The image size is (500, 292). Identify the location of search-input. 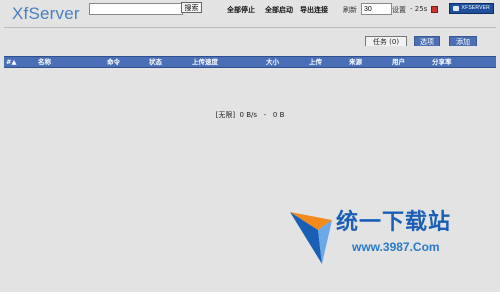
(136, 9).